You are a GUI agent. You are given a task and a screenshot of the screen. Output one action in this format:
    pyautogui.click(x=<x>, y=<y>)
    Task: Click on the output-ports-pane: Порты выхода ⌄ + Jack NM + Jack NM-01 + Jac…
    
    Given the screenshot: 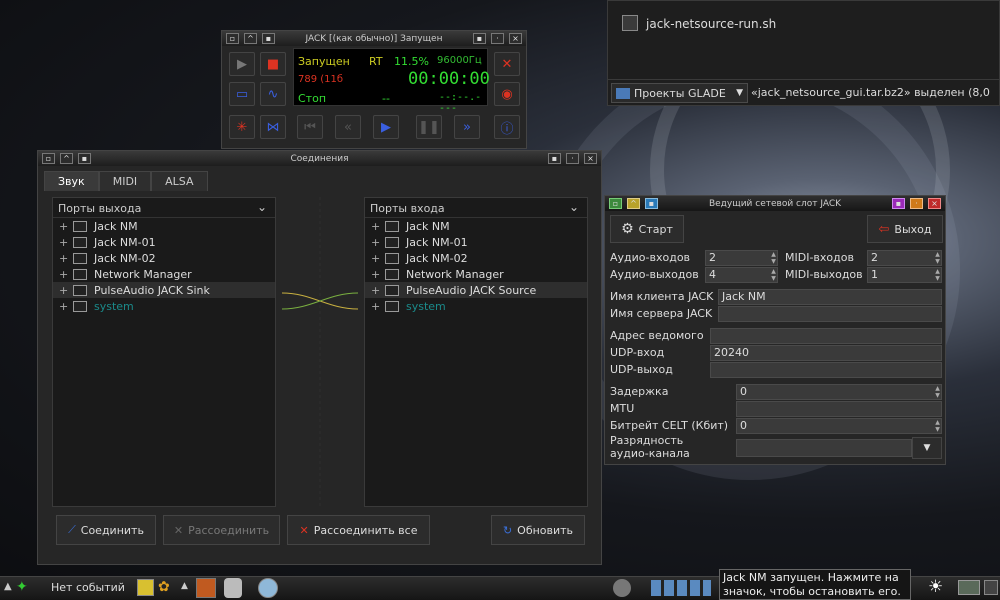 What is the action you would take?
    pyautogui.click(x=164, y=352)
    